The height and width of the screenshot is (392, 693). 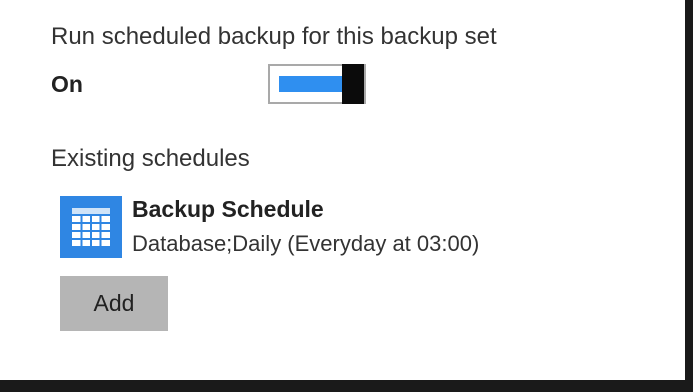 What do you see at coordinates (67, 84) in the screenshot?
I see `schedule-status-label: On` at bounding box center [67, 84].